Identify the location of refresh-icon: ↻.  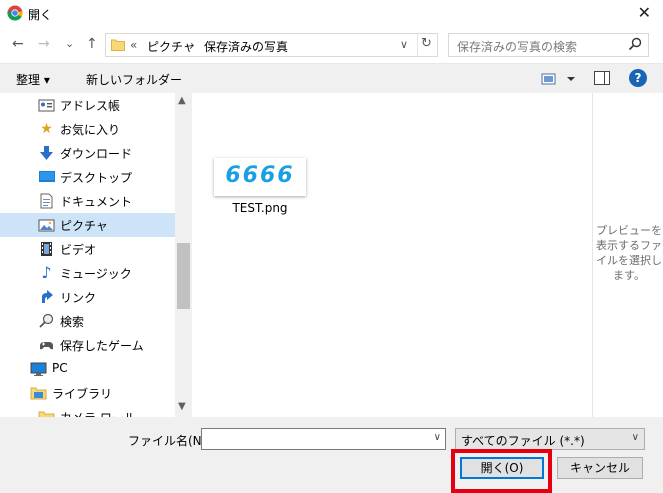
(426, 43).